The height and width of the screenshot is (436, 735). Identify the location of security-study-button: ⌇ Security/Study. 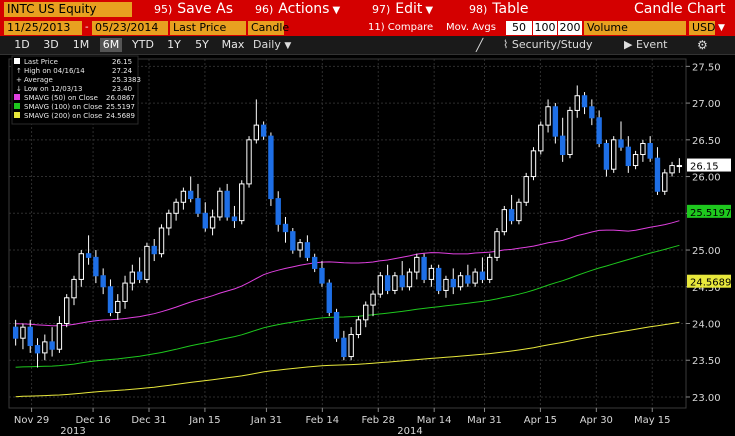
(548, 45).